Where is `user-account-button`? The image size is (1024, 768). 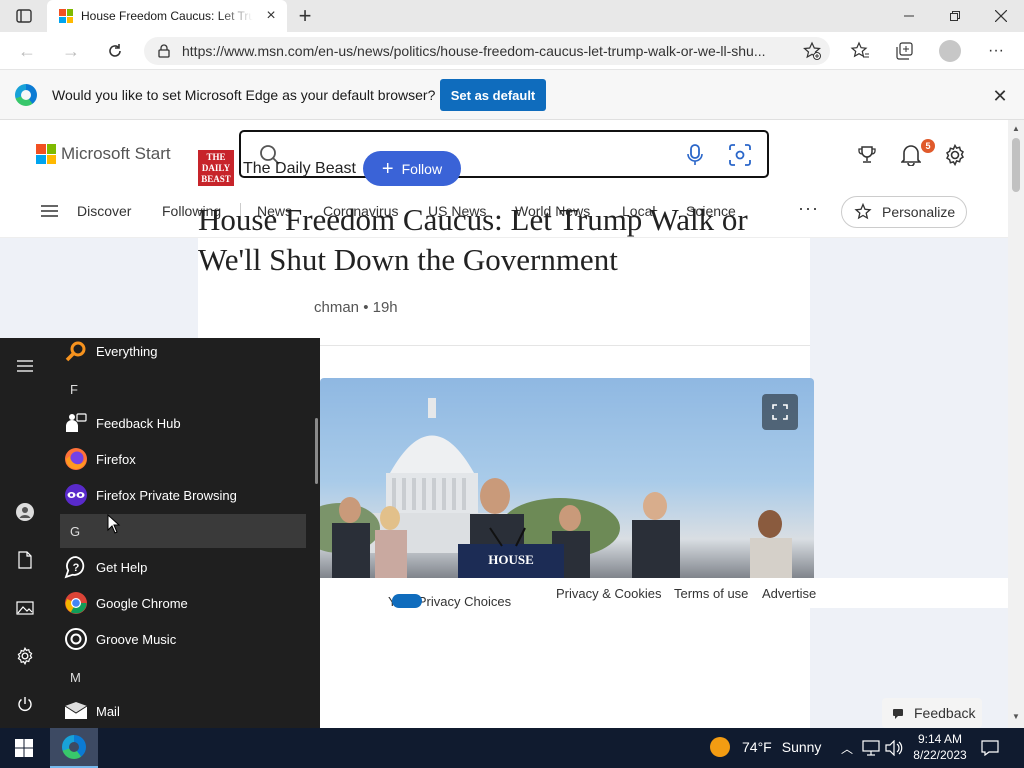 user-account-button is located at coordinates (25, 512).